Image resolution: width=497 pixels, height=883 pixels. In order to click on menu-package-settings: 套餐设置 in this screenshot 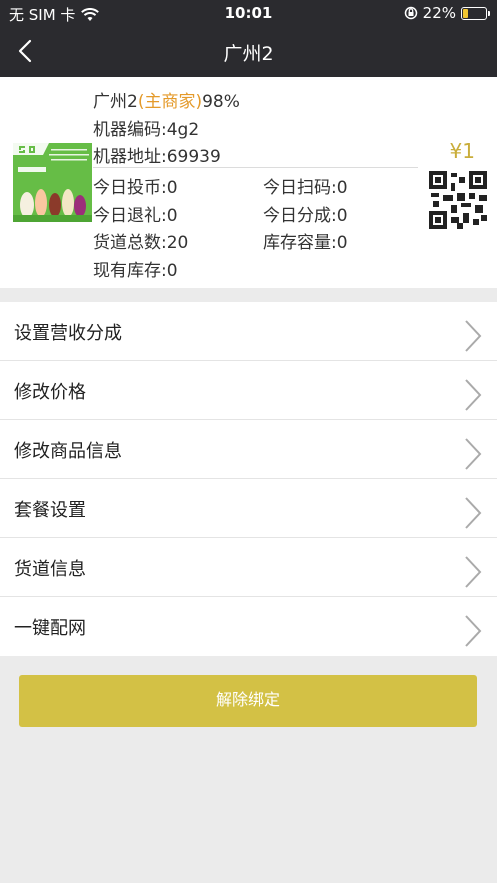, I will do `click(248, 508)`.